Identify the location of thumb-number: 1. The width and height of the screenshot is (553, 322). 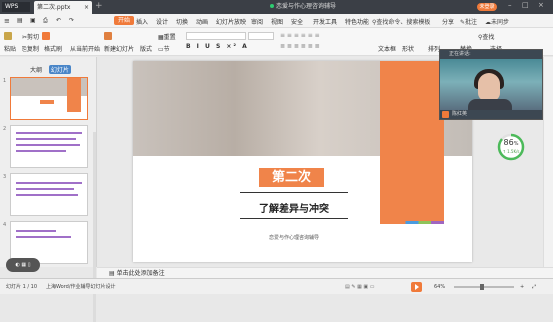
(5, 81).